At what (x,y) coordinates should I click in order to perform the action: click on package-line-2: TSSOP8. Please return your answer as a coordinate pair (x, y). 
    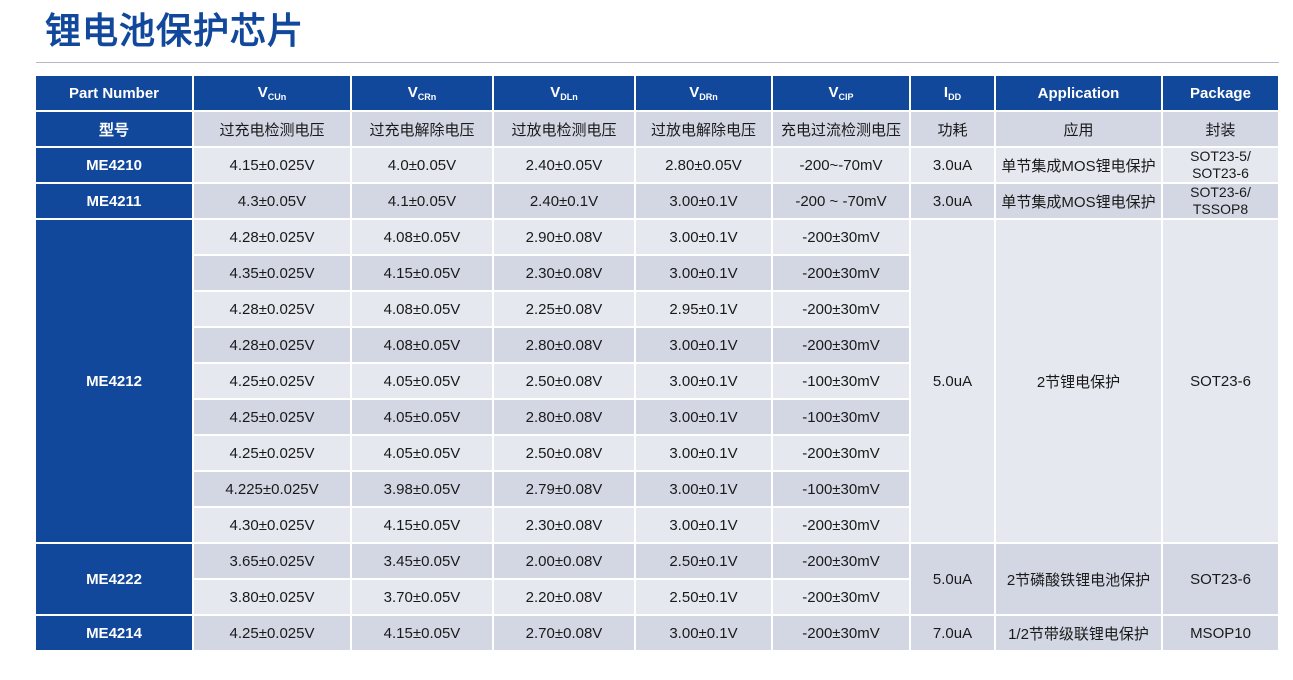
    Looking at the image, I should click on (1220, 209).